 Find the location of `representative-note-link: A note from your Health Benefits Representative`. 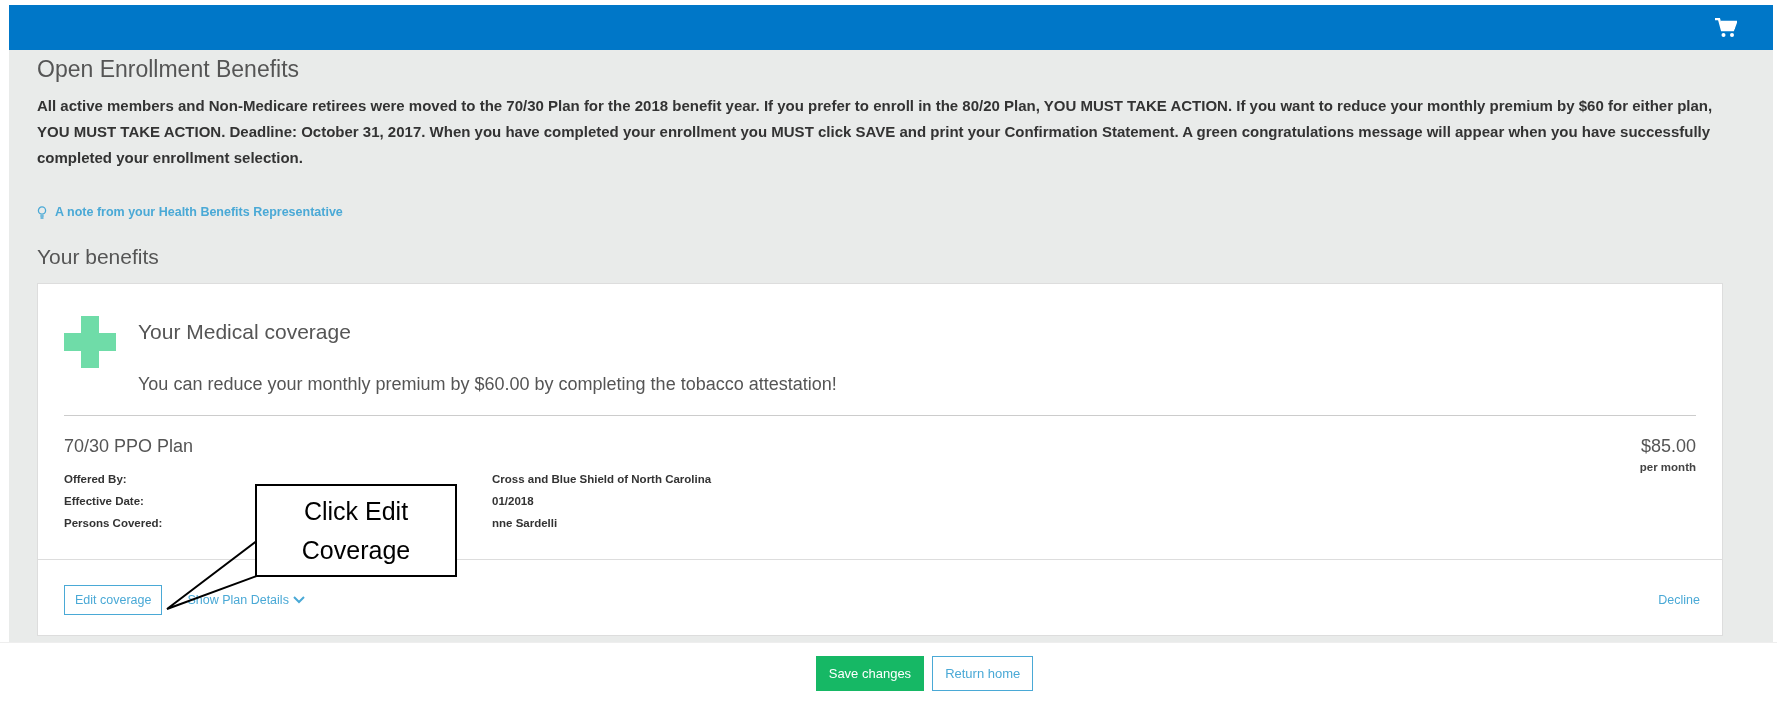

representative-note-link: A note from your Health Benefits Representative is located at coordinates (199, 212).